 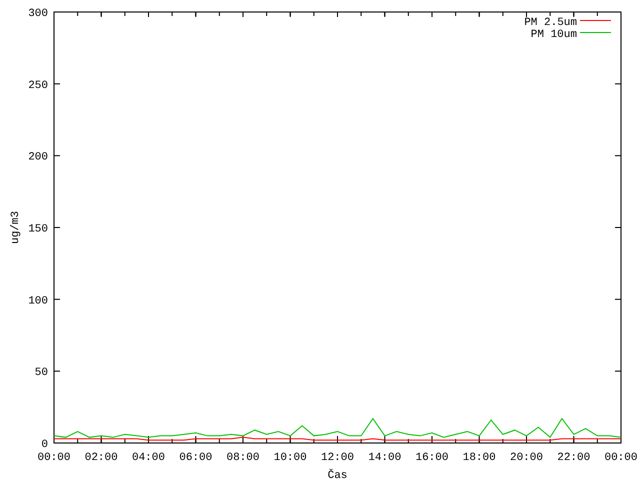 What do you see at coordinates (573, 458) in the screenshot?
I see `tick-label: 22:00` at bounding box center [573, 458].